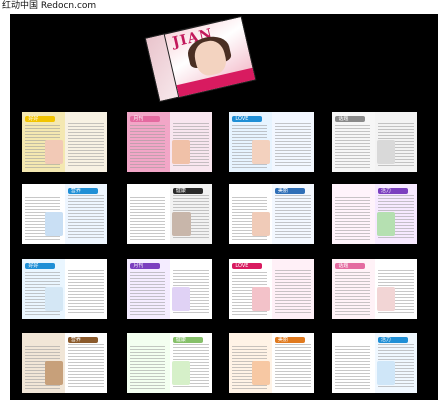 Image resolution: width=448 pixels, height=400 pixels. I want to click on spread-4-2: 健康, so click(169, 363).